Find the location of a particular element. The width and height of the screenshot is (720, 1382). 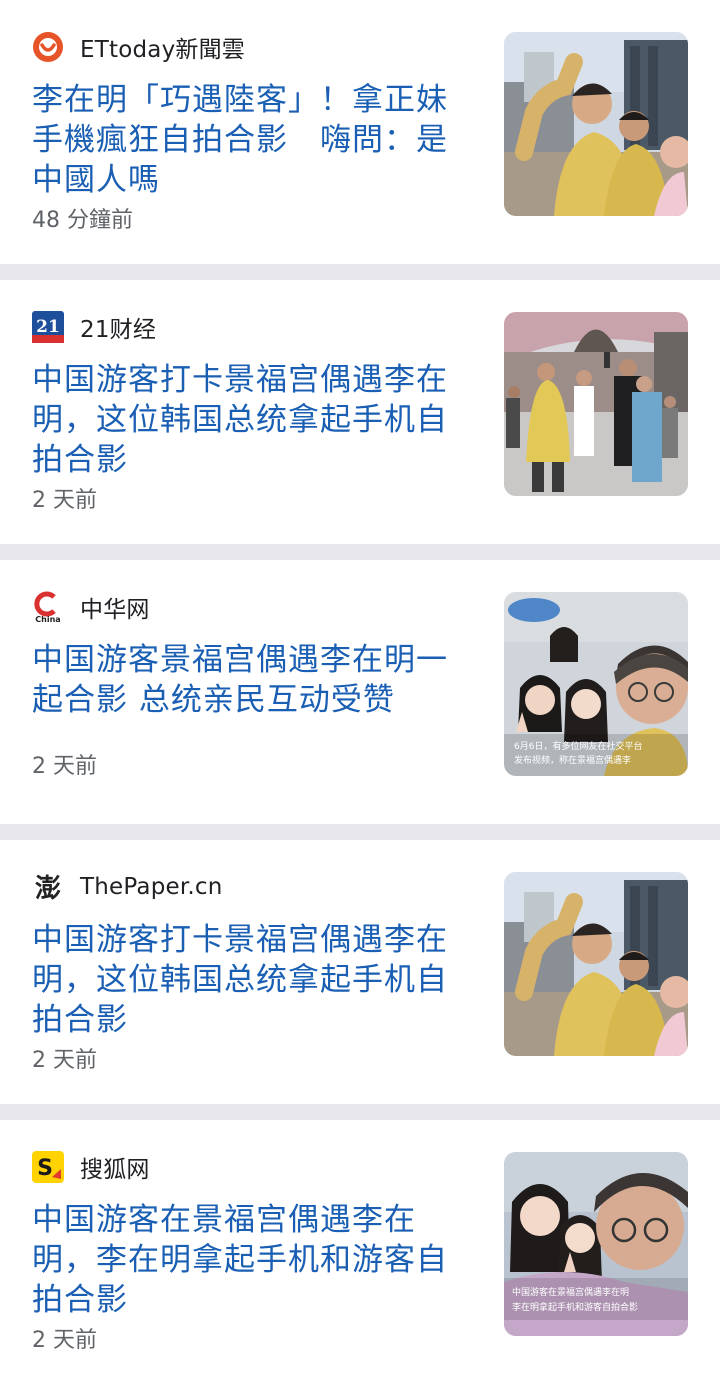

thumbnail-caption: 李在明拿起手机和游客自拍合影 is located at coordinates (575, 1307).